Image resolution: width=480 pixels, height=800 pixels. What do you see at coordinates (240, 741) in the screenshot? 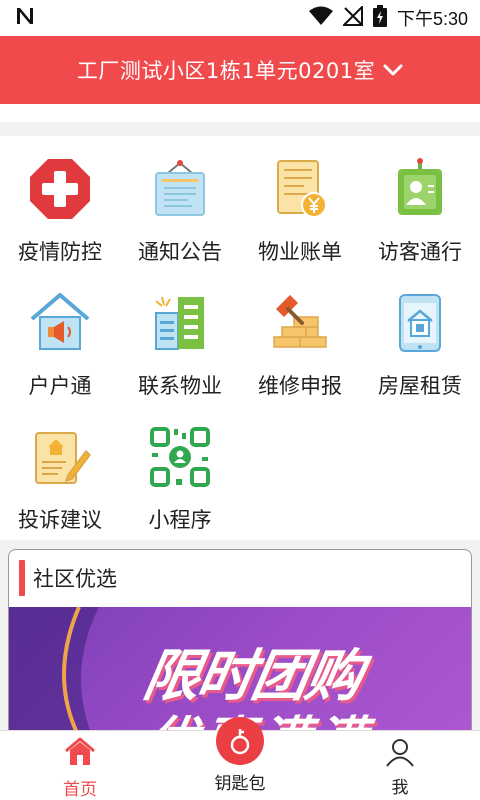
I see `key-icon` at bounding box center [240, 741].